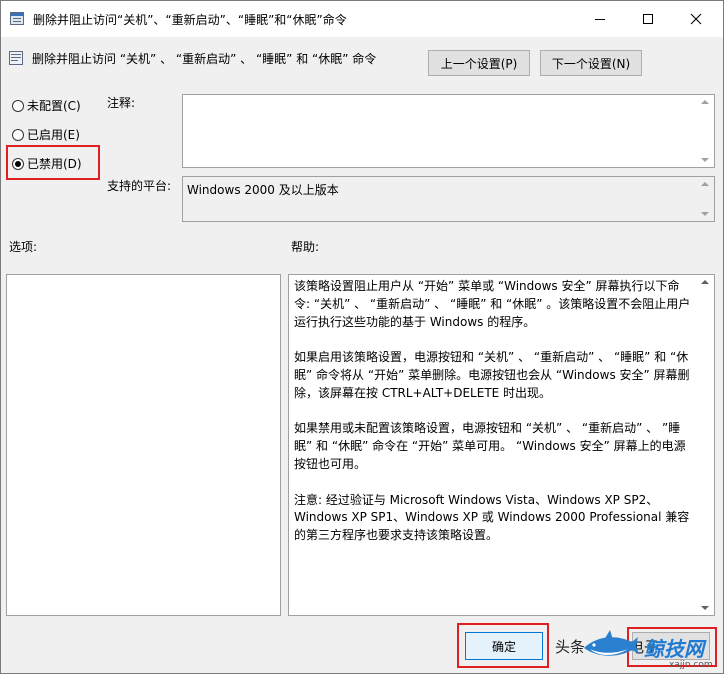  Describe the element at coordinates (674, 649) in the screenshot. I see `watermark-logo: 鲸技网` at that location.